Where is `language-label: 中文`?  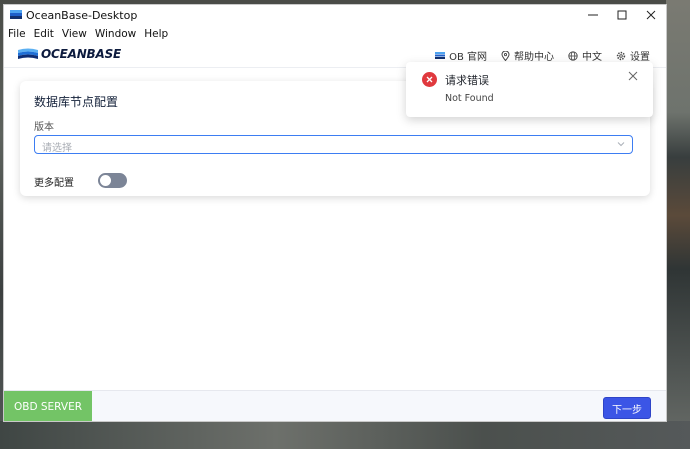
language-label: 中文 is located at coordinates (592, 57).